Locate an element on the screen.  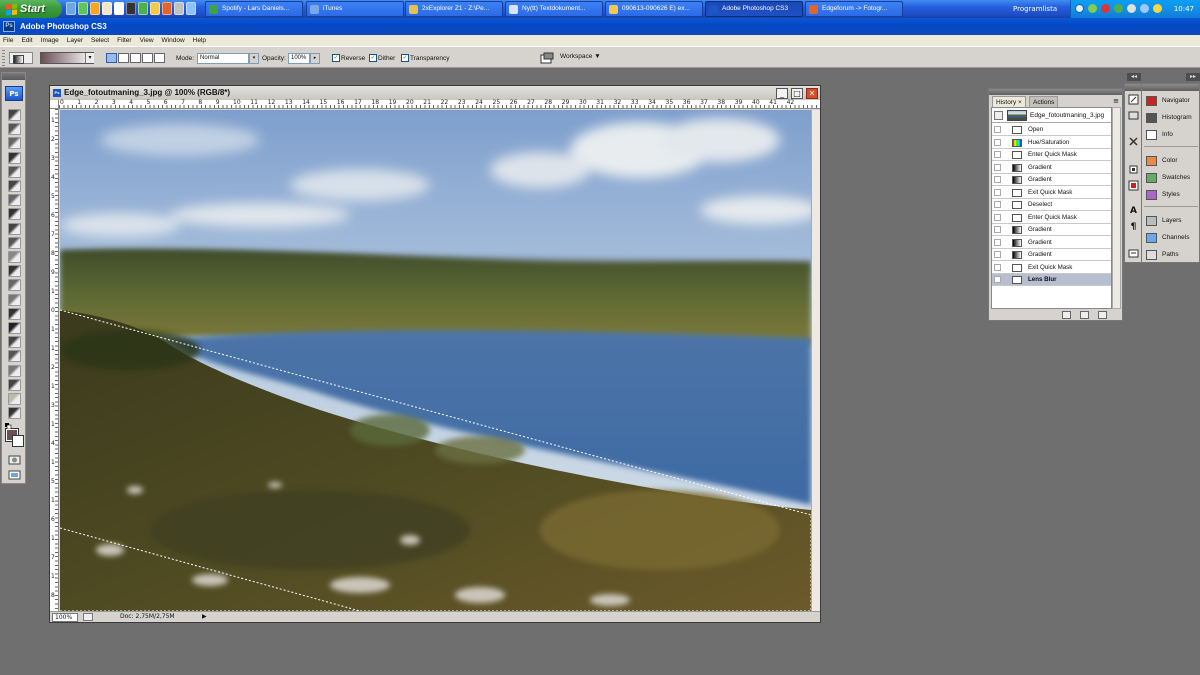
vertical-ruler: 12345678910112131415161718 is located at coordinates (54, 360).